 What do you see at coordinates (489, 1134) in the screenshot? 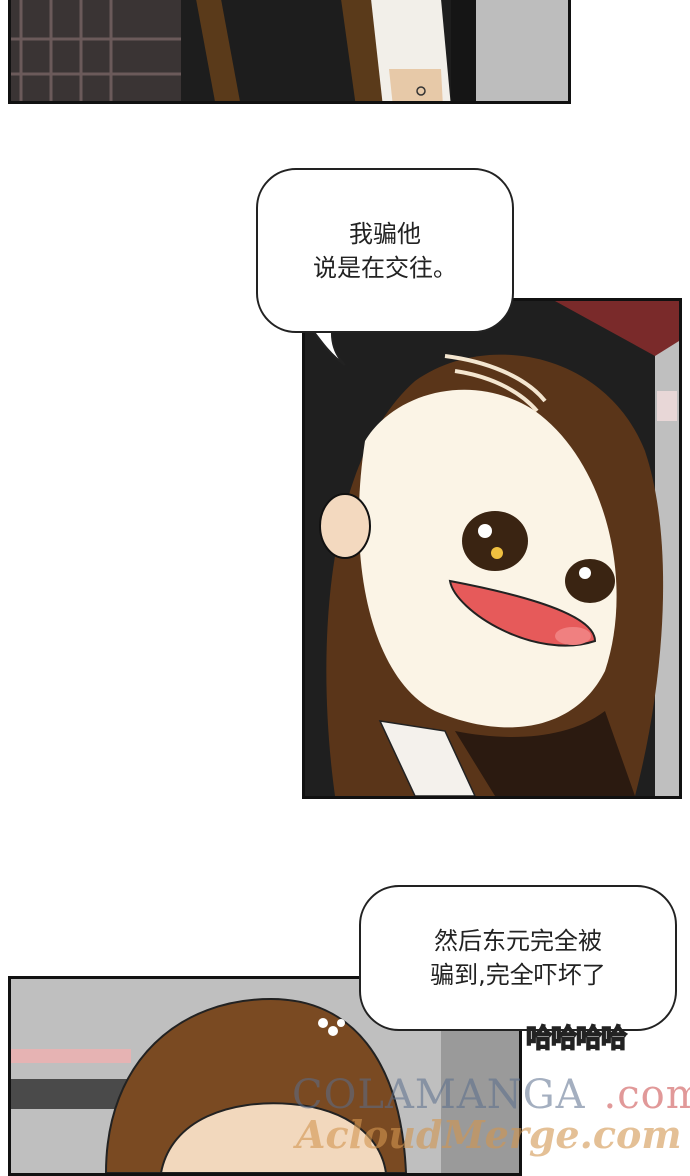
I see `watermark-acloudmerge: AcloudMerge.com` at bounding box center [489, 1134].